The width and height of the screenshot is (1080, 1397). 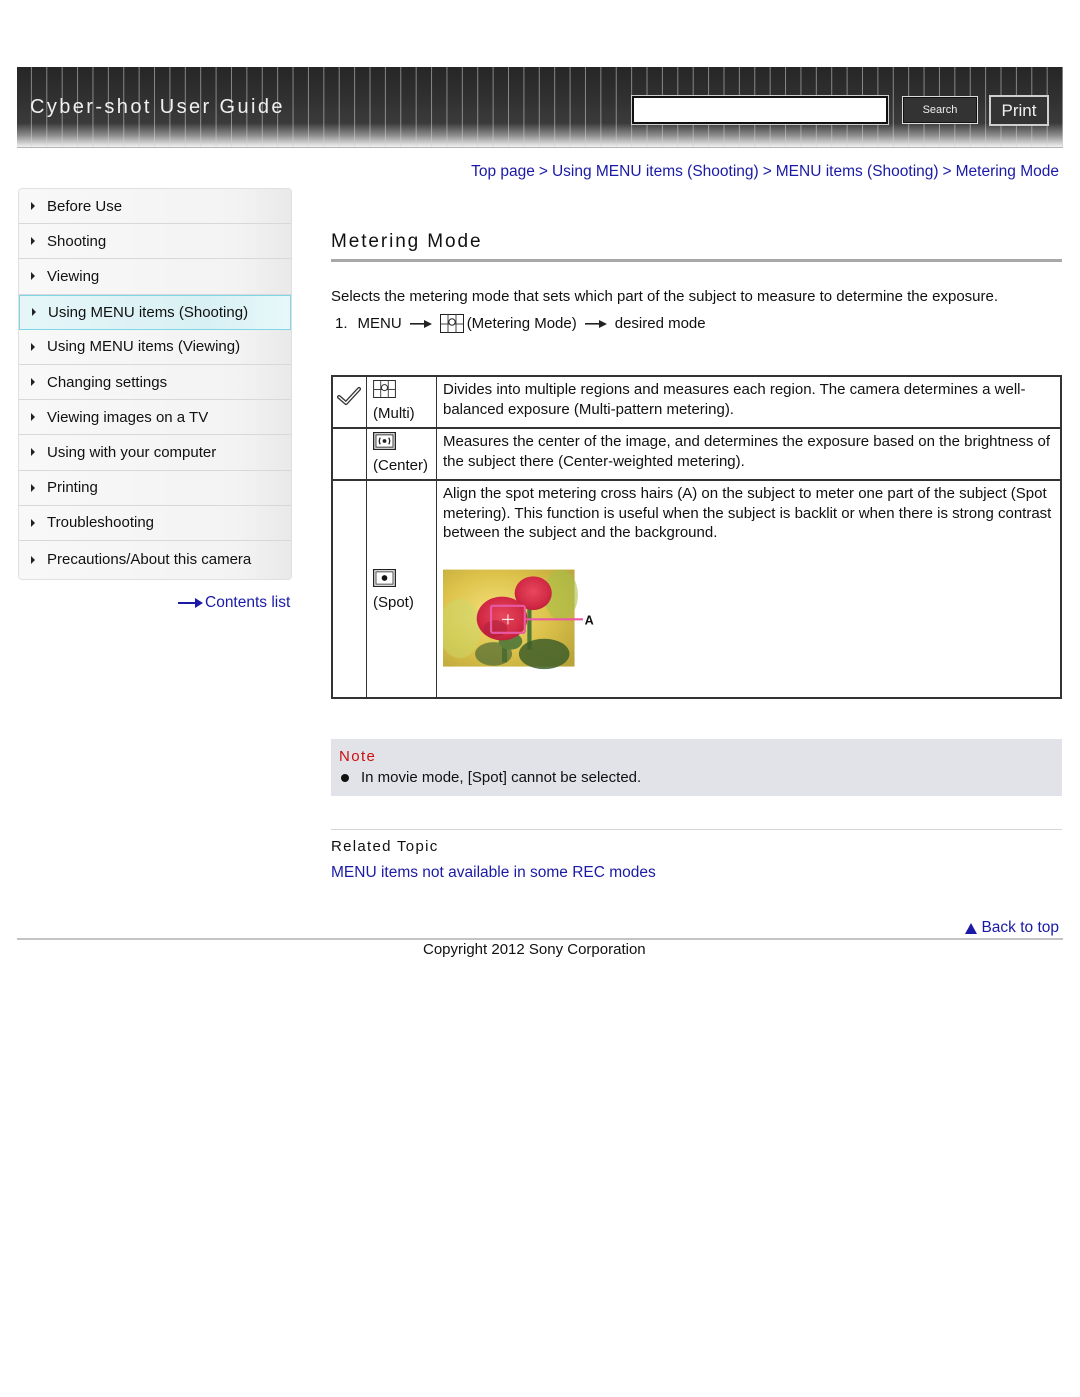 What do you see at coordinates (1007, 171) in the screenshot?
I see `breadcrumb-metering-mode: Metering Mode` at bounding box center [1007, 171].